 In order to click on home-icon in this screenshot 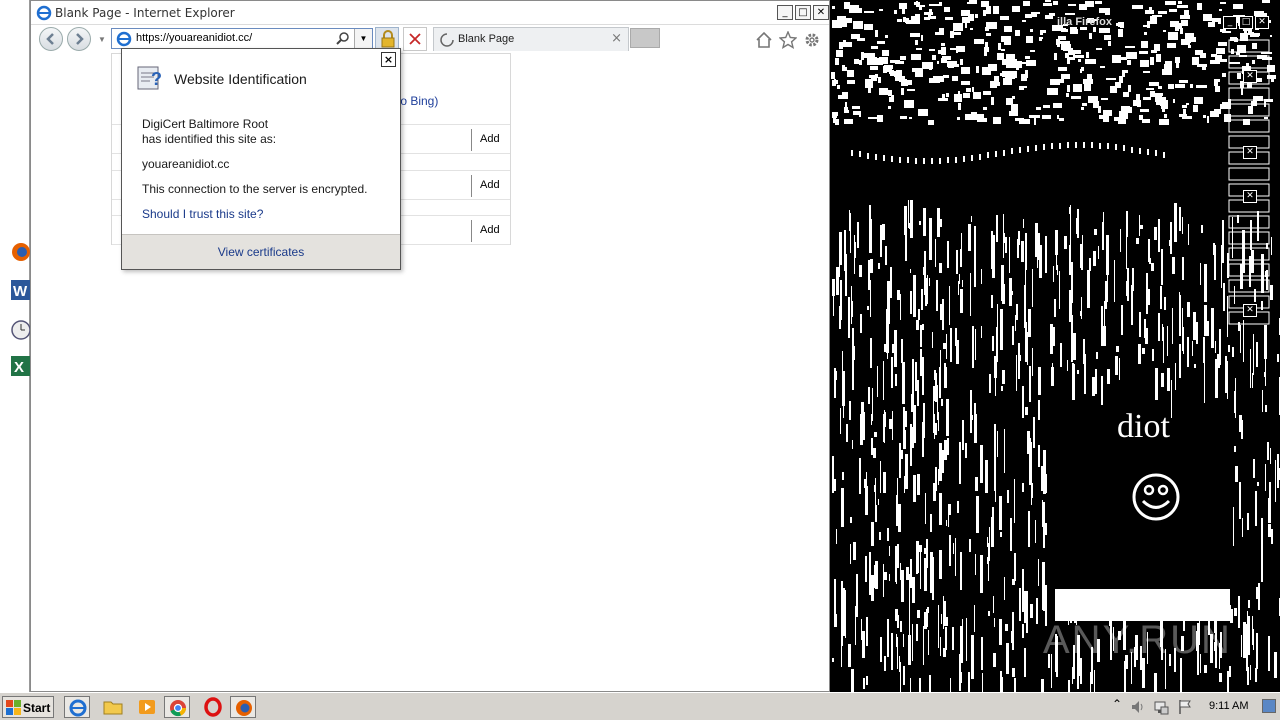, I will do `click(764, 40)`.